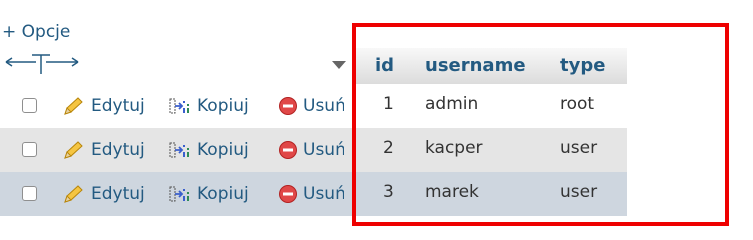  What do you see at coordinates (388, 104) in the screenshot?
I see `cell-id: 1` at bounding box center [388, 104].